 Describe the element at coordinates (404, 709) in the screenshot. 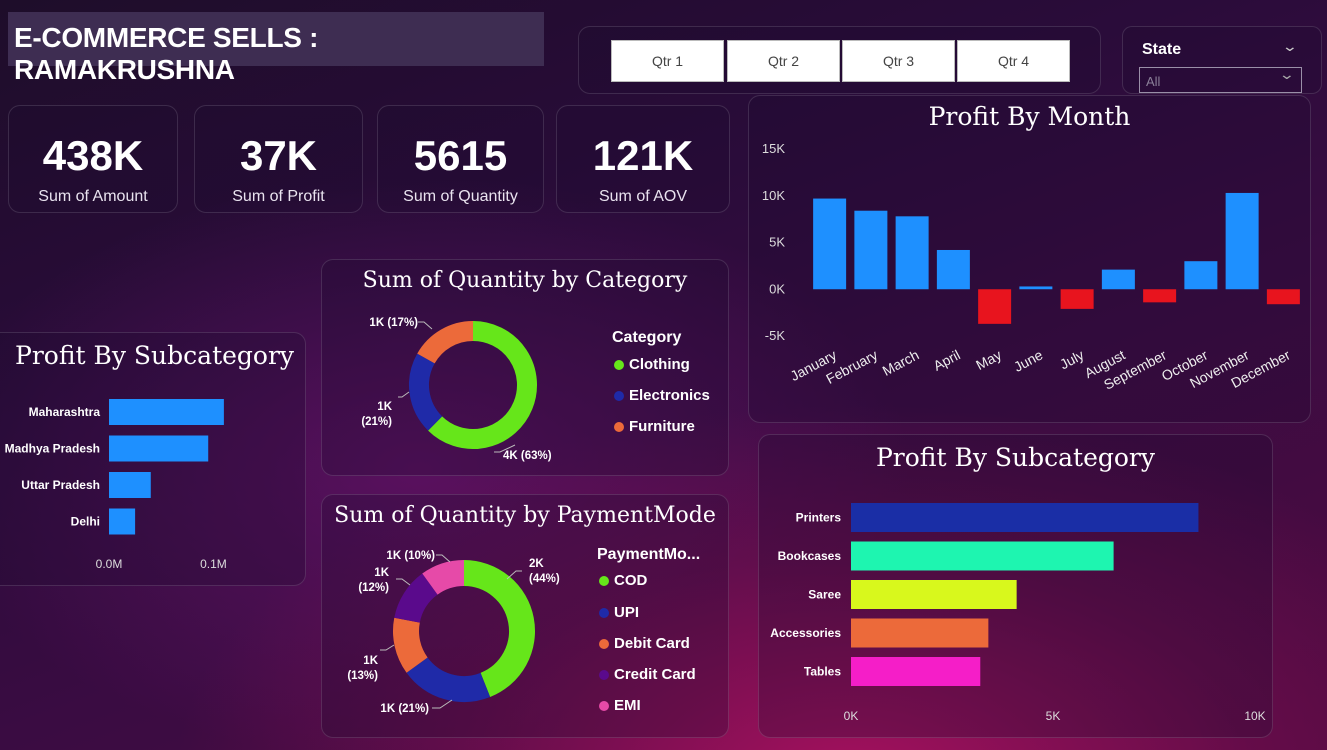

I see `data-label: 1K (21%)` at that location.